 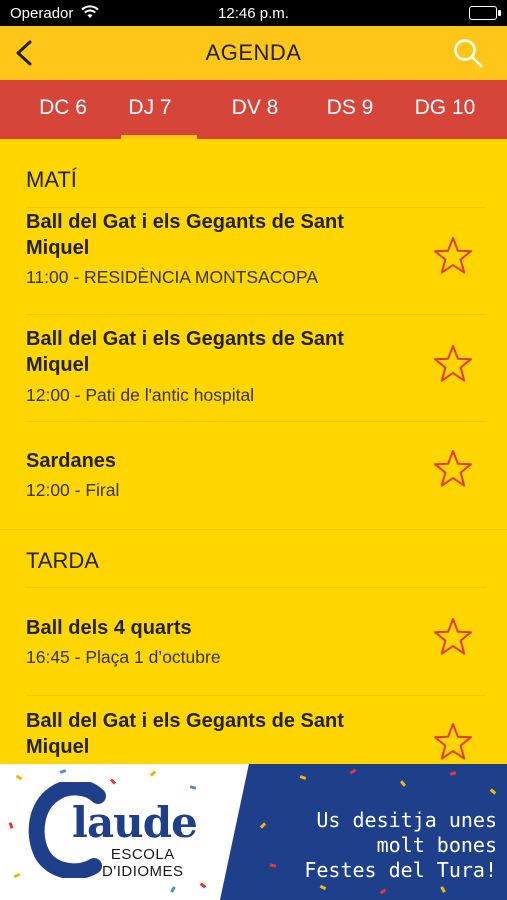 What do you see at coordinates (253, 475) in the screenshot?
I see `event-row: Sardanes 12:00 - Firal` at bounding box center [253, 475].